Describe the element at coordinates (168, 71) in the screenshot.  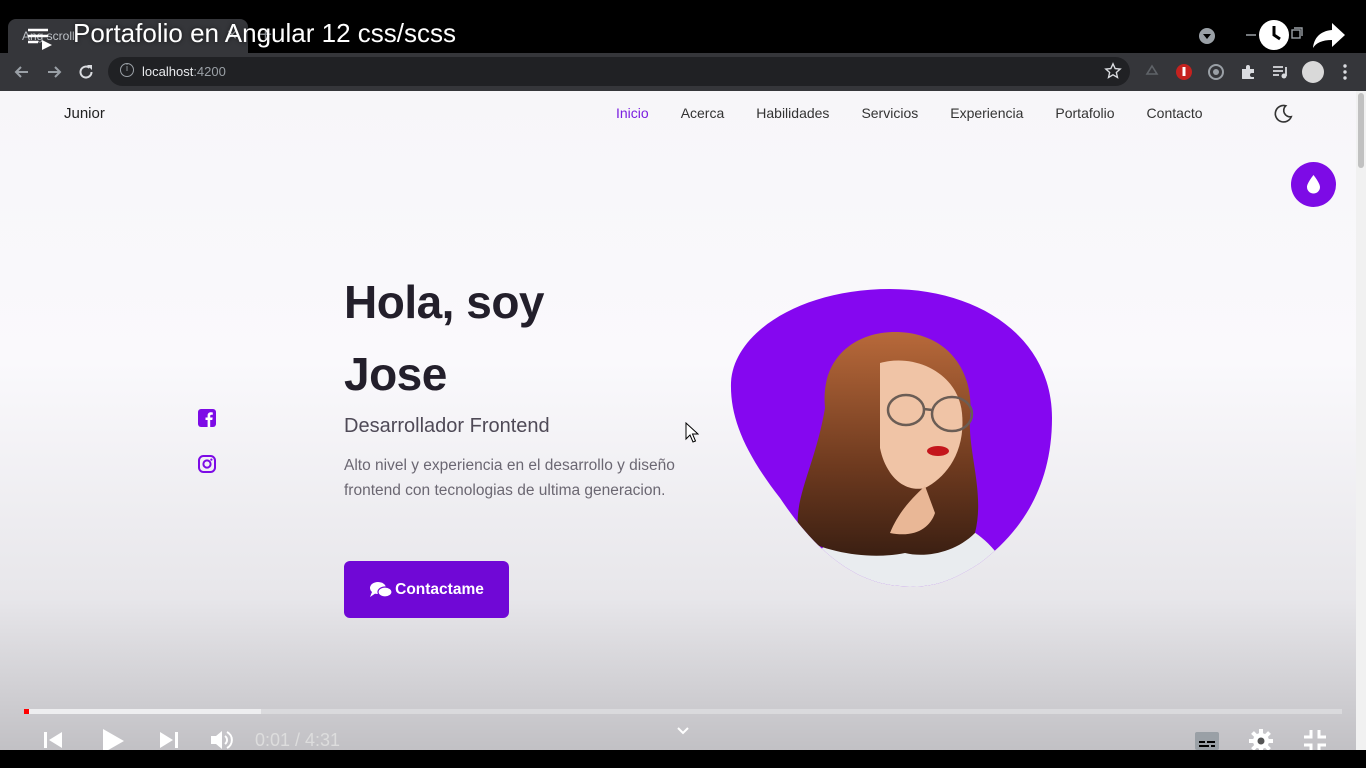
I see `url-host: localhost` at that location.